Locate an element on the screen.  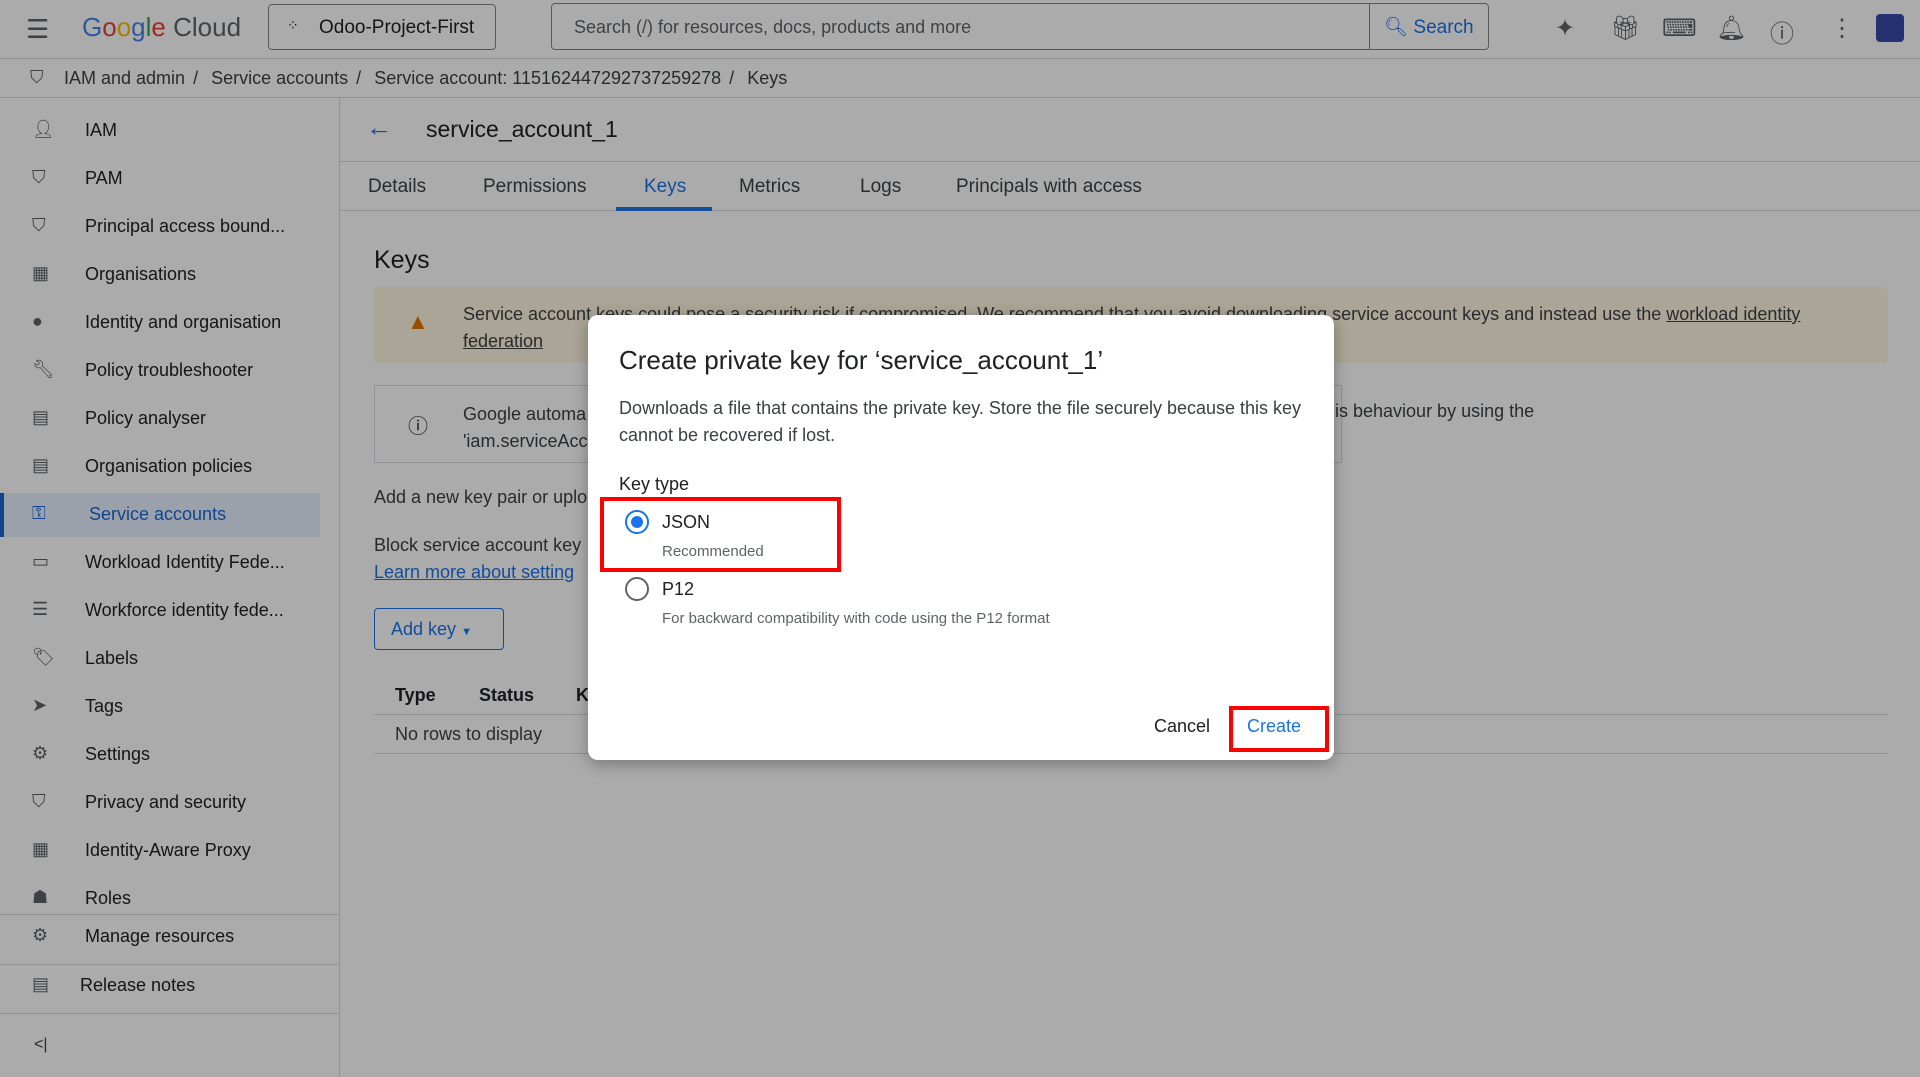
radio-p12 is located at coordinates (637, 589).